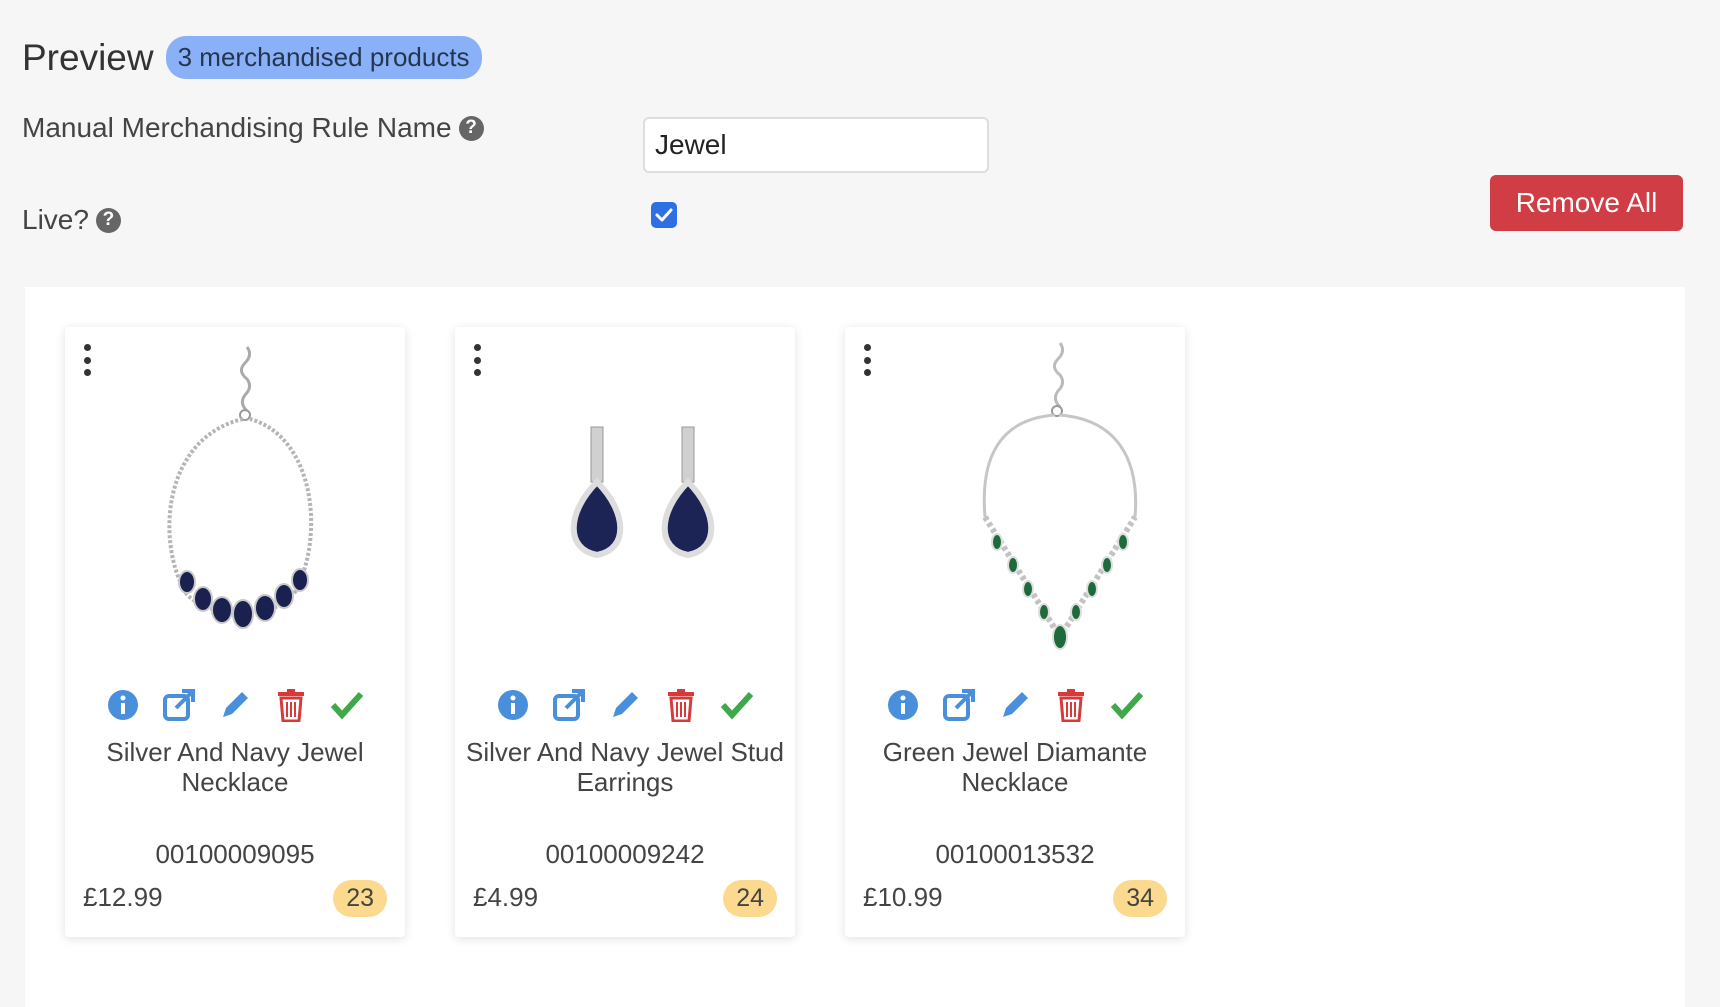 The height and width of the screenshot is (1007, 1720). I want to click on preview-header: Preview 3 merchandised products, so click(252, 57).